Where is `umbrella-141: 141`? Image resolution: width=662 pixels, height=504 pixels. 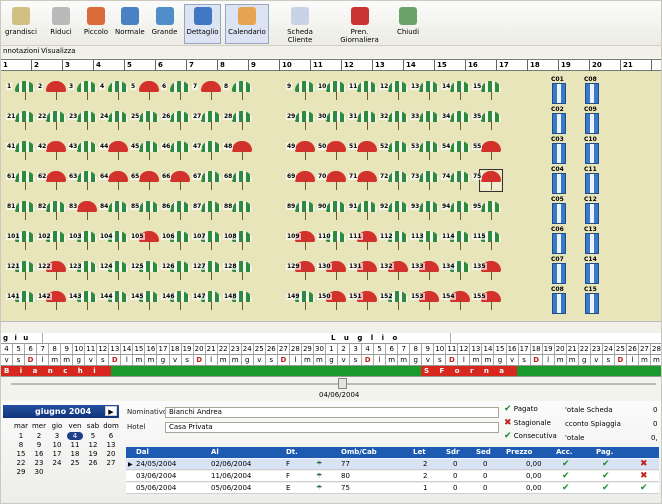
umbrella-141: 141 is located at coordinates (20, 300).